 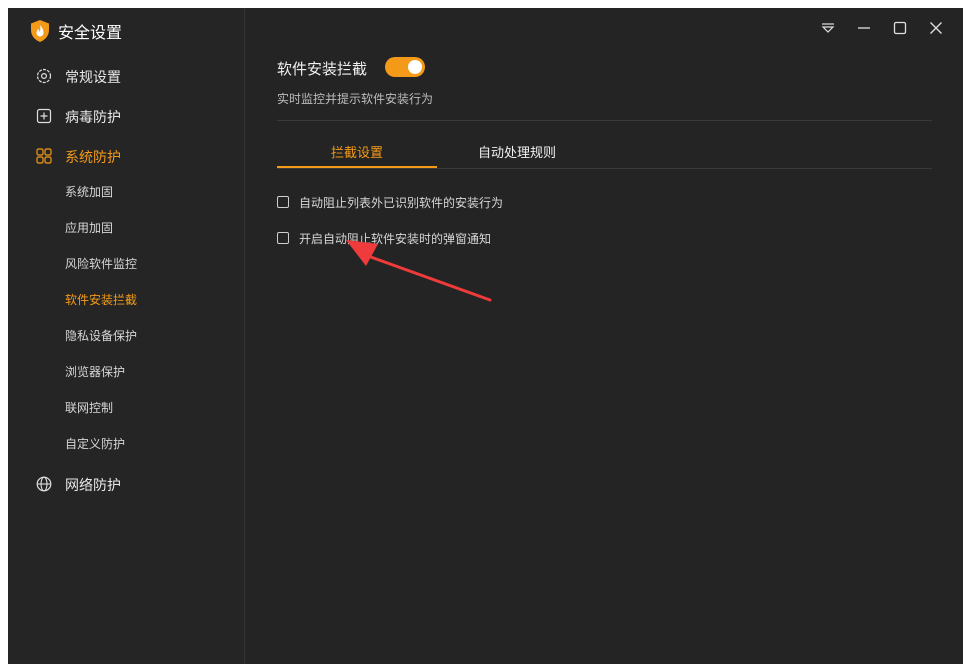 I want to click on toggle-knob, so click(x=415, y=67).